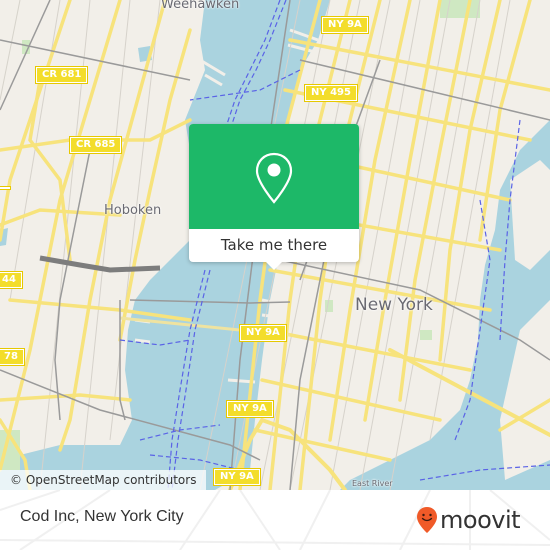  I want to click on route-shield-ny495: NY 495, so click(331, 93).